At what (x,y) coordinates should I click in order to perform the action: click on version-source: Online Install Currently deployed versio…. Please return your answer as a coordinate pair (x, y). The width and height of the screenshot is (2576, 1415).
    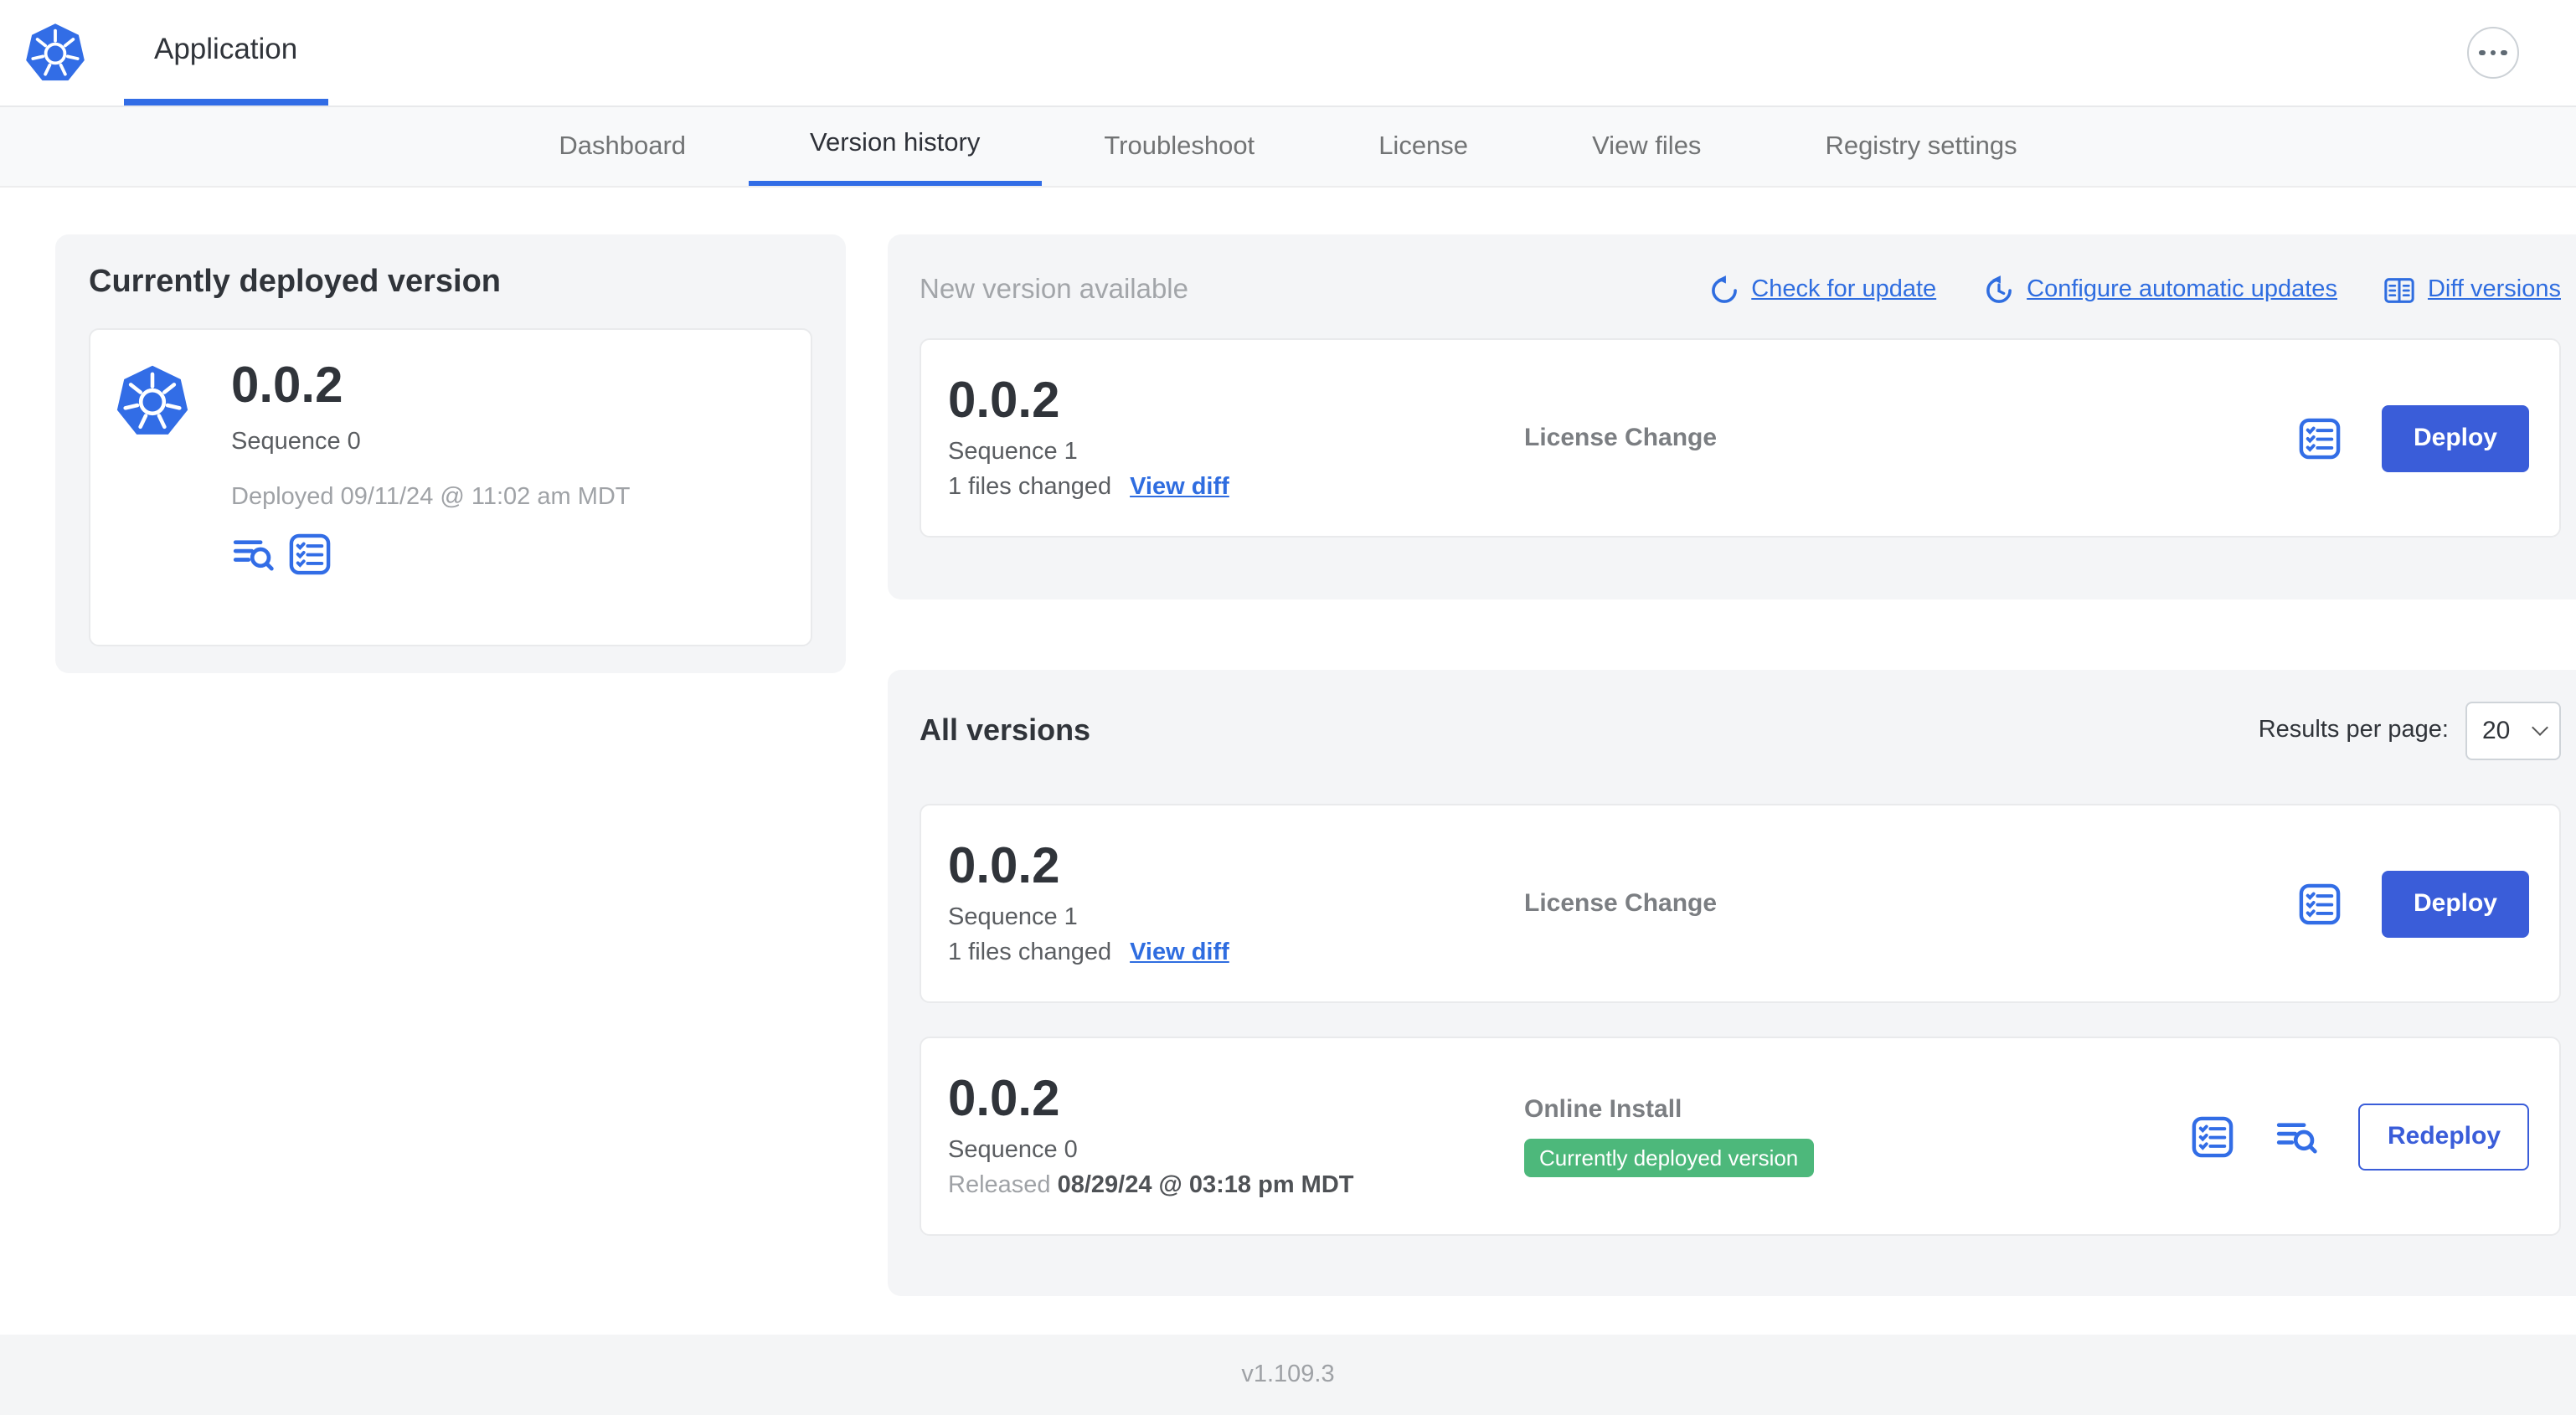
    Looking at the image, I should click on (1858, 1136).